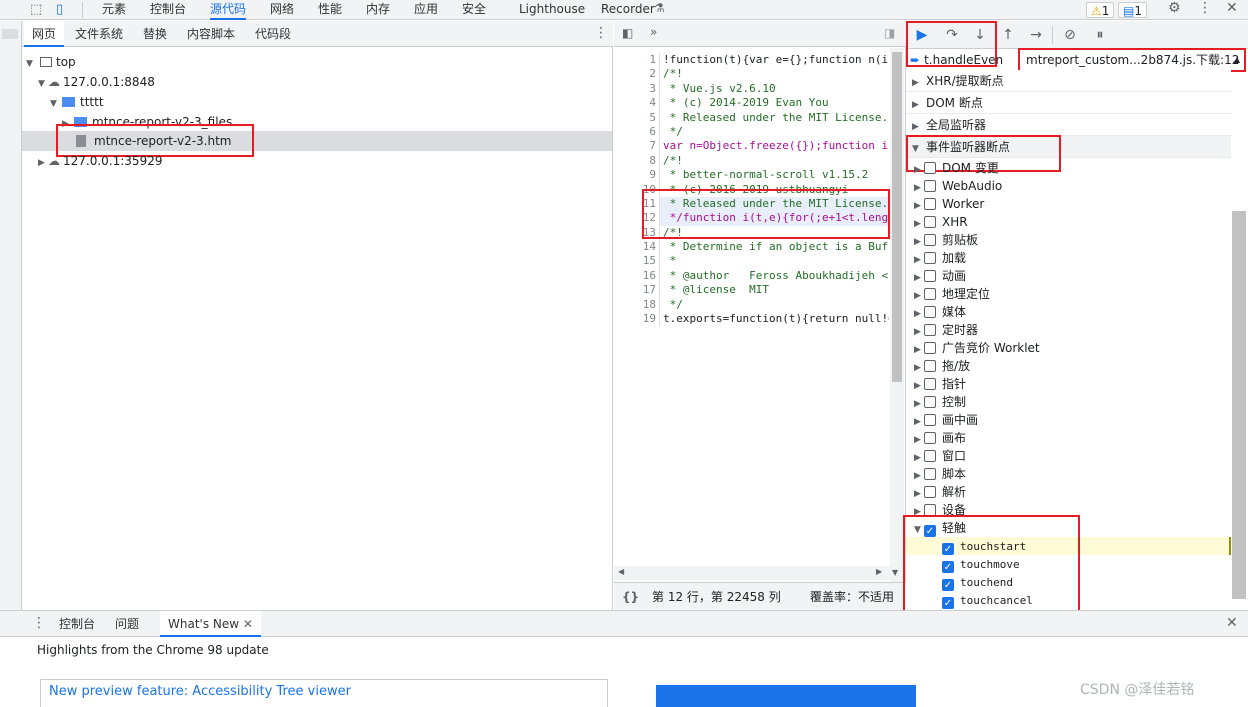 This screenshot has width=1248, height=707. I want to click on line-number: 18, so click(635, 305).